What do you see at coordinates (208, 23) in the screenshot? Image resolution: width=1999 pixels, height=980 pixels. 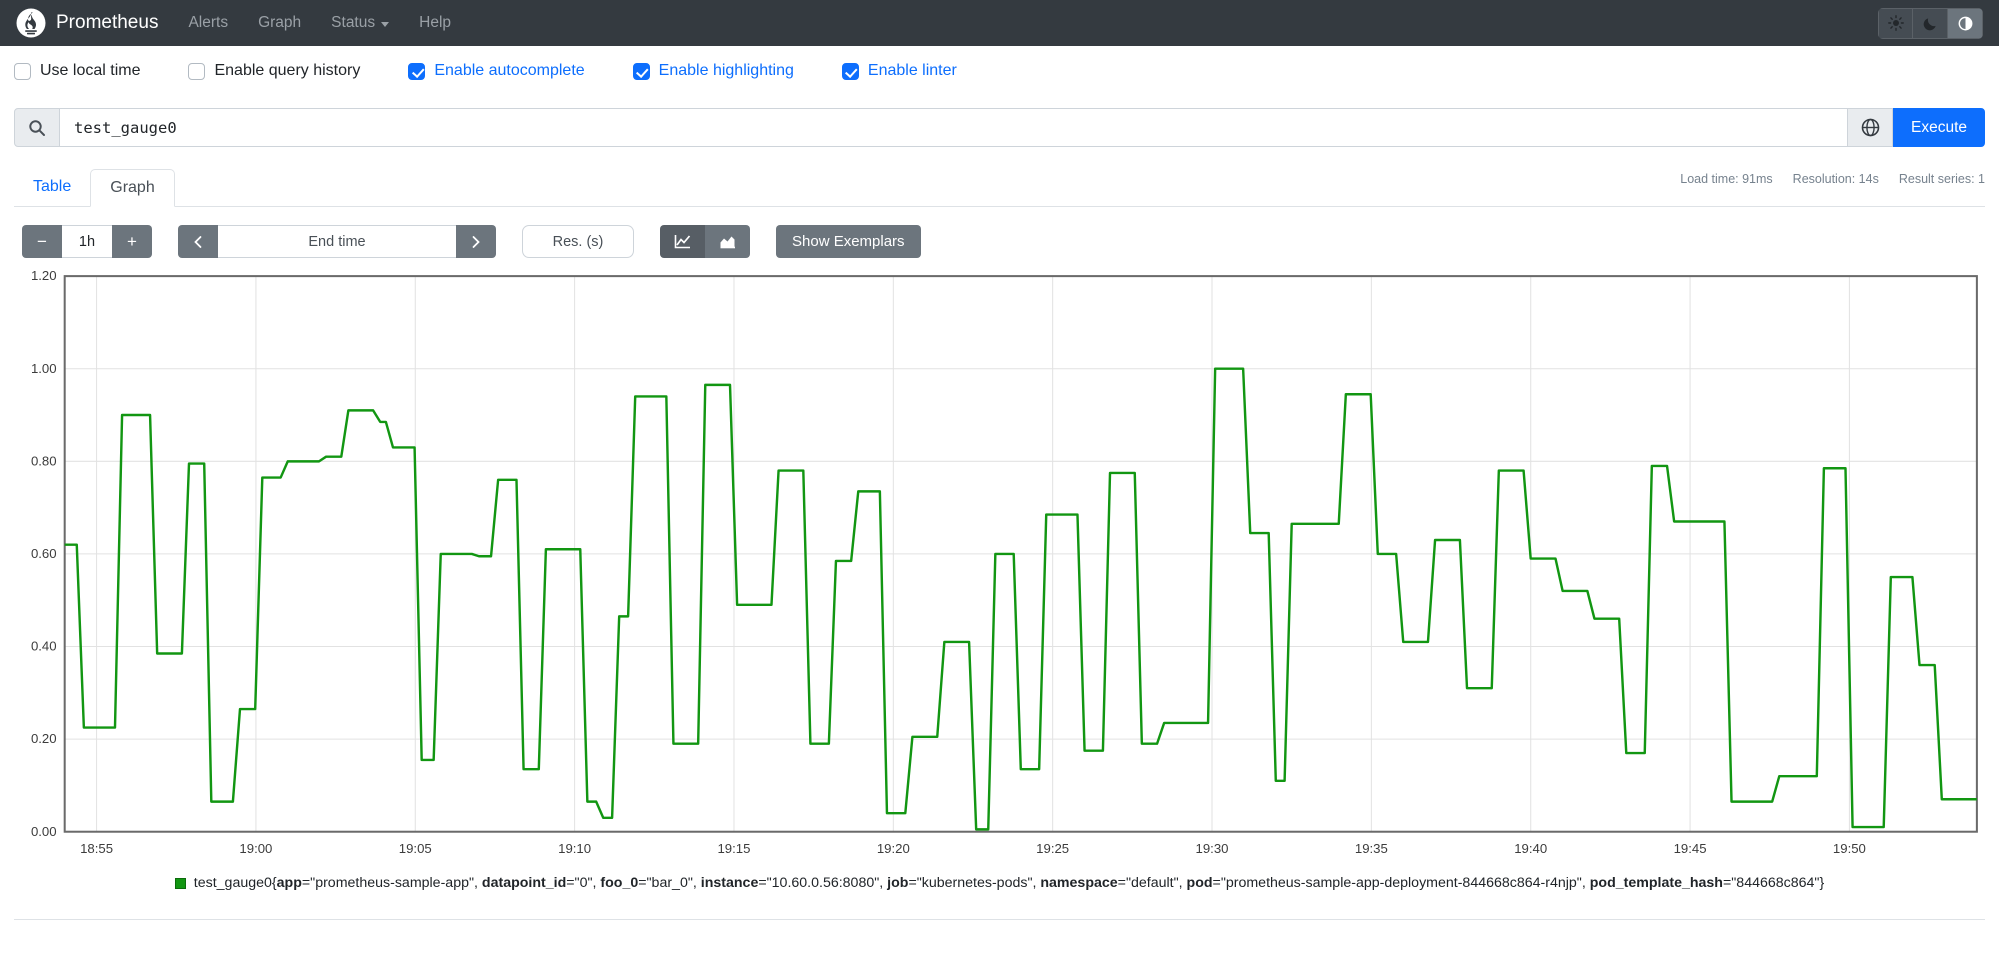 I see `nav-link-alerts: Alerts` at bounding box center [208, 23].